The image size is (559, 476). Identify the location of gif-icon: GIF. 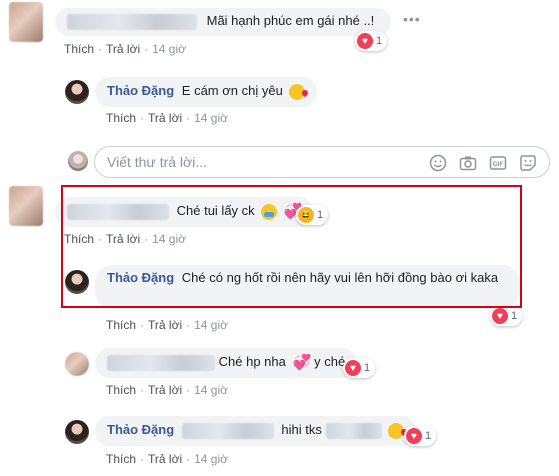
(498, 163).